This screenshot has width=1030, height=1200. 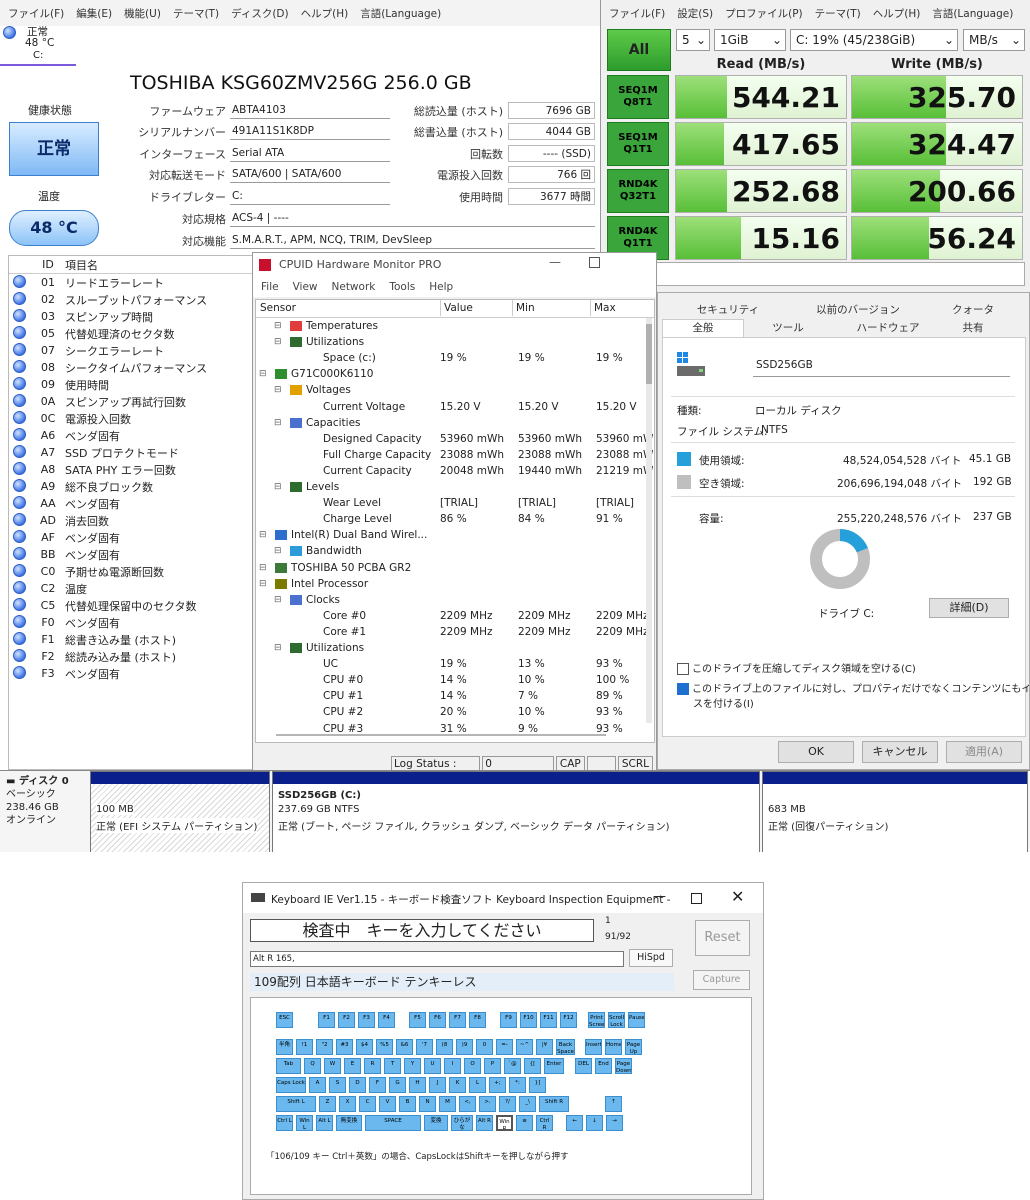 What do you see at coordinates (134, 283) in the screenshot?
I see `smart-row: 01 リードエラーレート` at bounding box center [134, 283].